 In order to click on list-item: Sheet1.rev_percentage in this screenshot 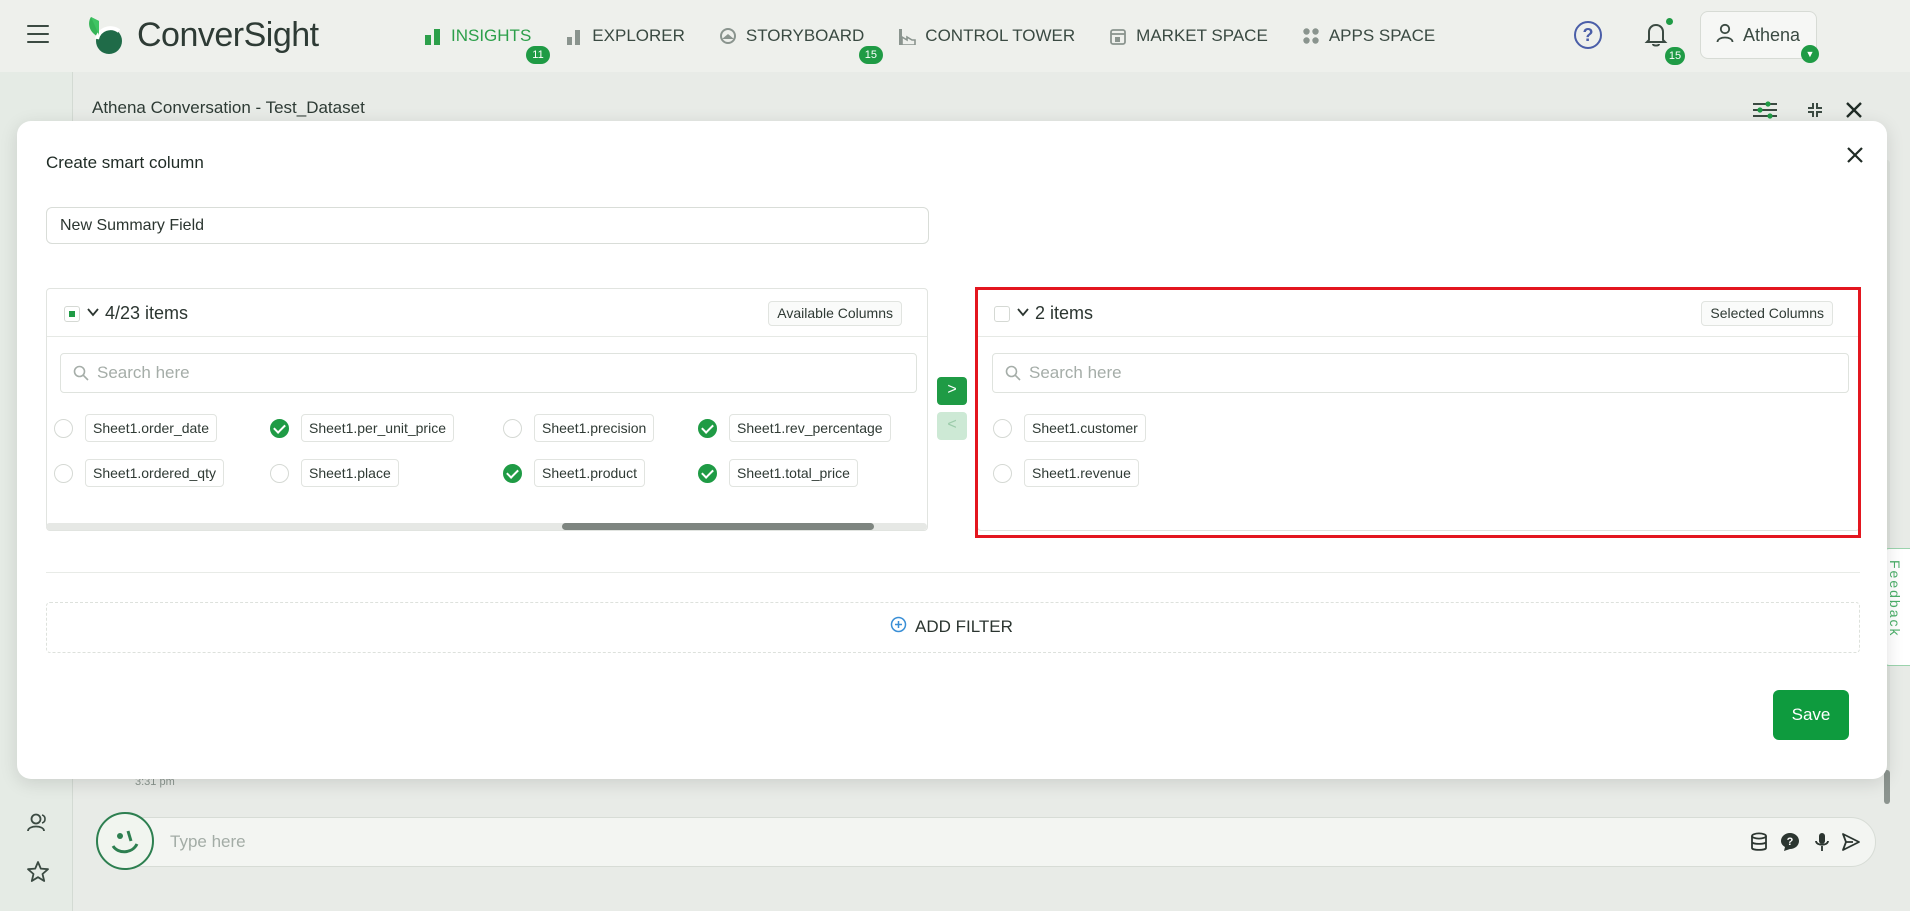, I will do `click(794, 428)`.